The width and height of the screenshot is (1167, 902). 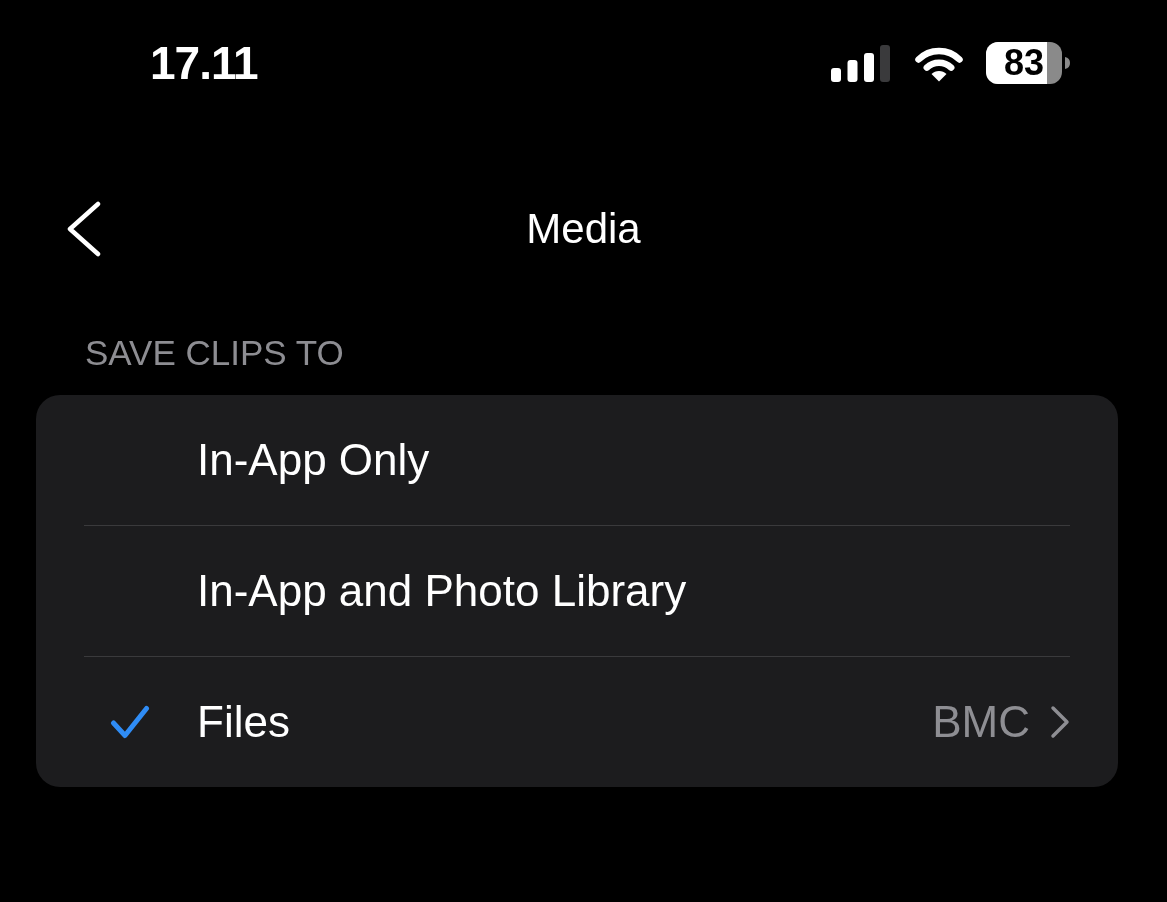 I want to click on screen-title: Media, so click(x=583, y=229).